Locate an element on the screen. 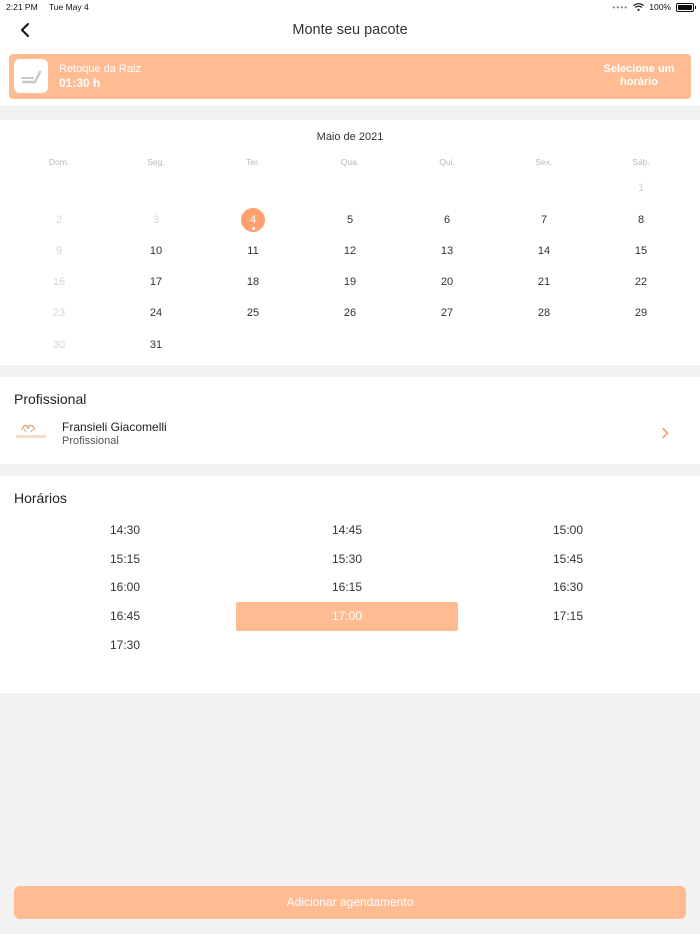 Image resolution: width=700 pixels, height=934 pixels. calendar-day-number: 21 is located at coordinates (544, 282).